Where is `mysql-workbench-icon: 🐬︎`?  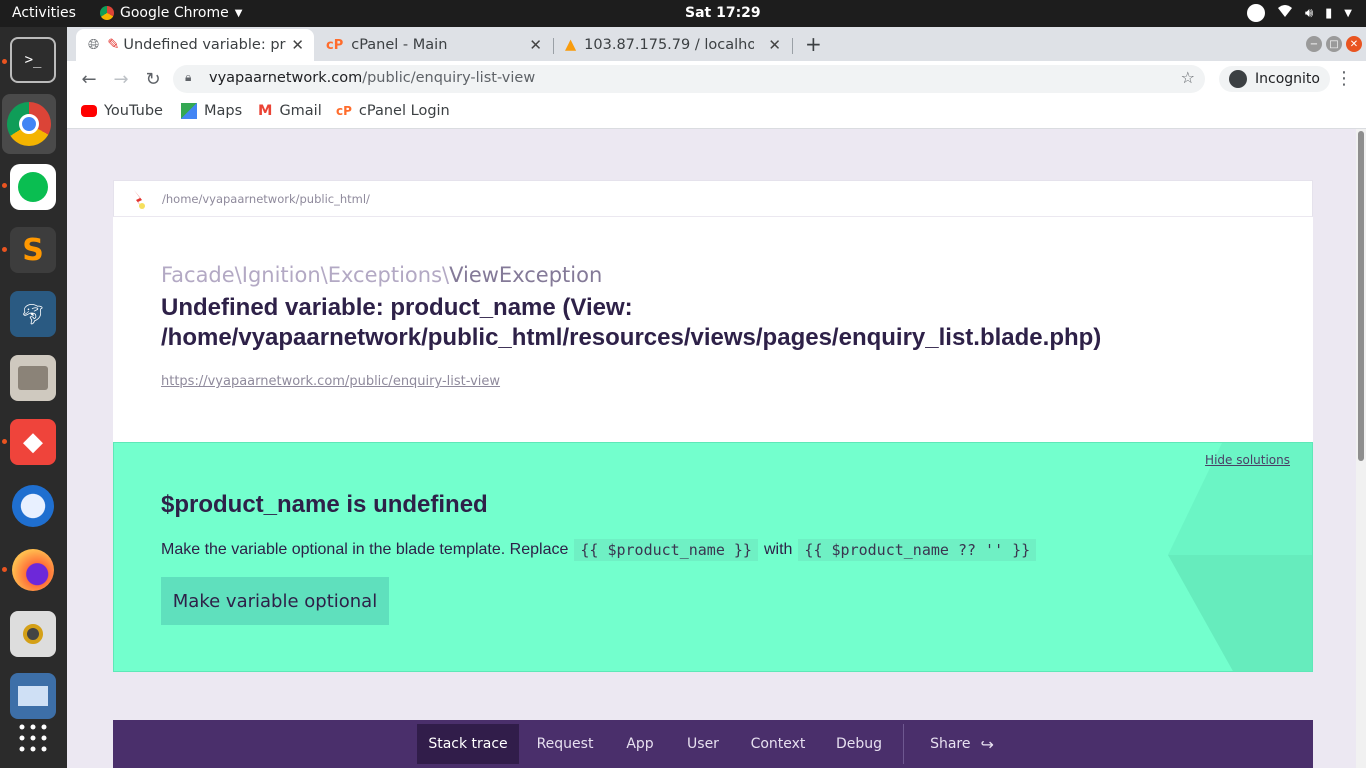 mysql-workbench-icon: 🐬︎ is located at coordinates (33, 314).